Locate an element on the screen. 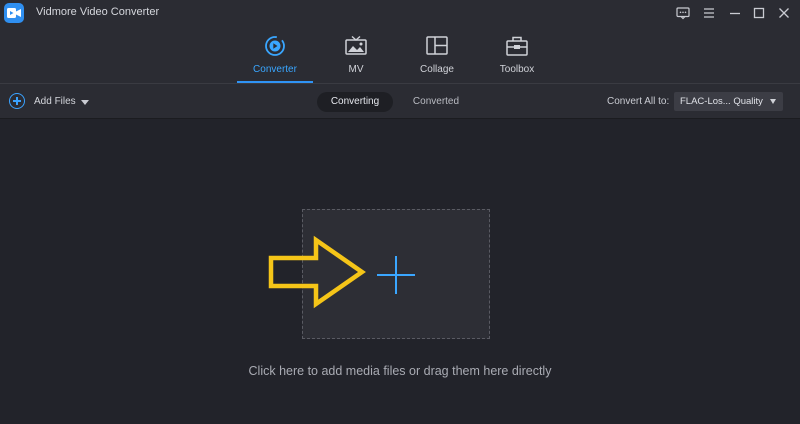 The width and height of the screenshot is (800, 424). tab-mv-label: MV is located at coordinates (356, 69).